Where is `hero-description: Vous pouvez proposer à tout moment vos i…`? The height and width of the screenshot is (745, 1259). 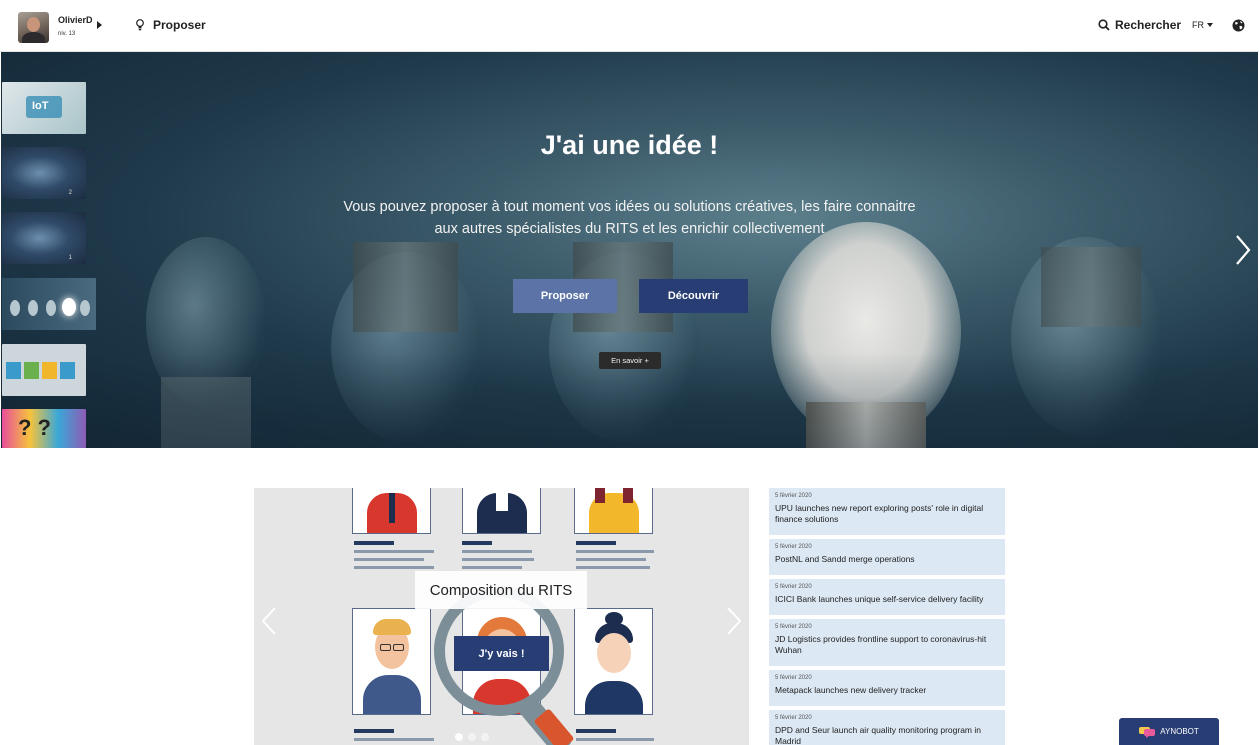
hero-description: Vous pouvez proposer à tout moment vos i… is located at coordinates (629, 218).